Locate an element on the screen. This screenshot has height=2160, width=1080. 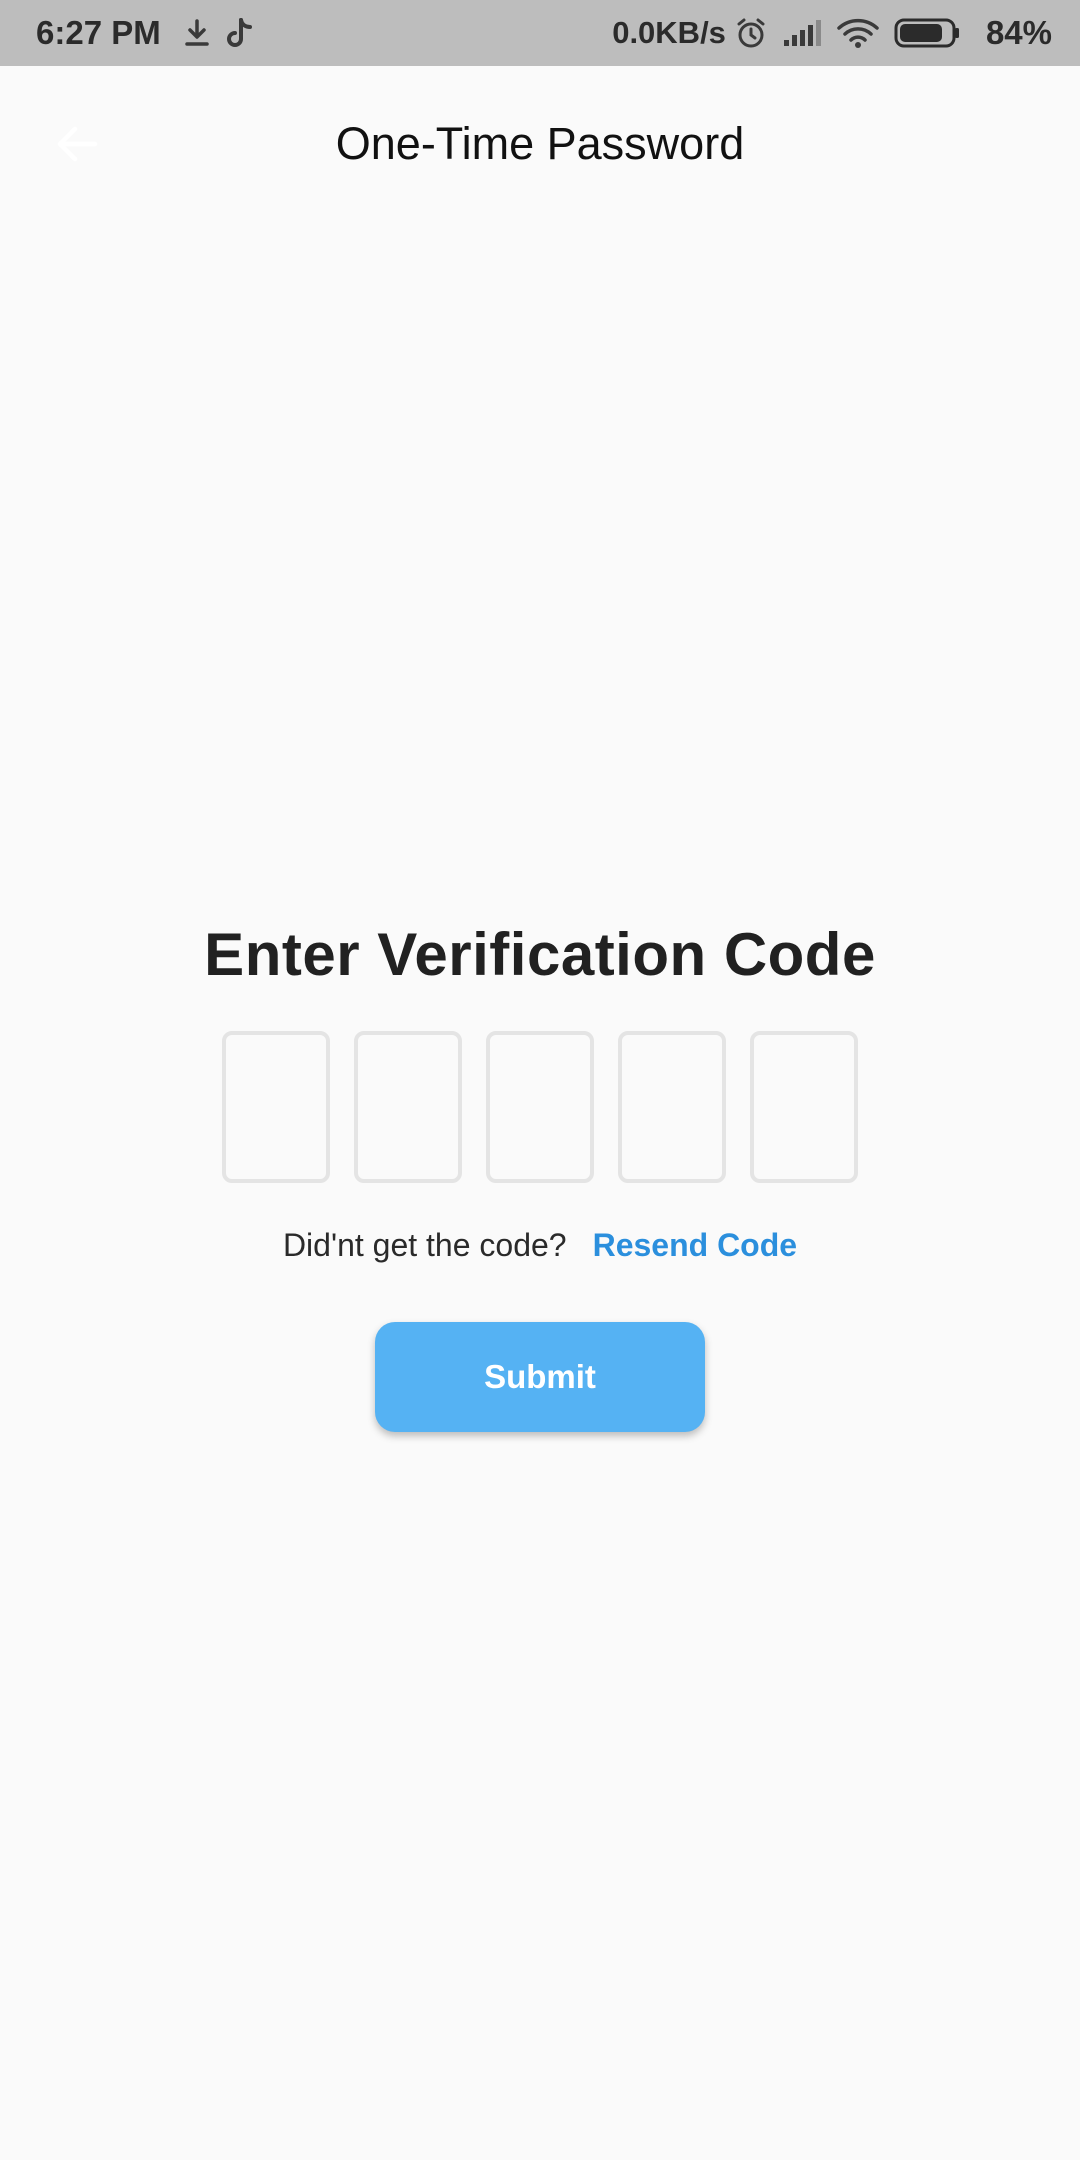
back-button is located at coordinates (77, 144).